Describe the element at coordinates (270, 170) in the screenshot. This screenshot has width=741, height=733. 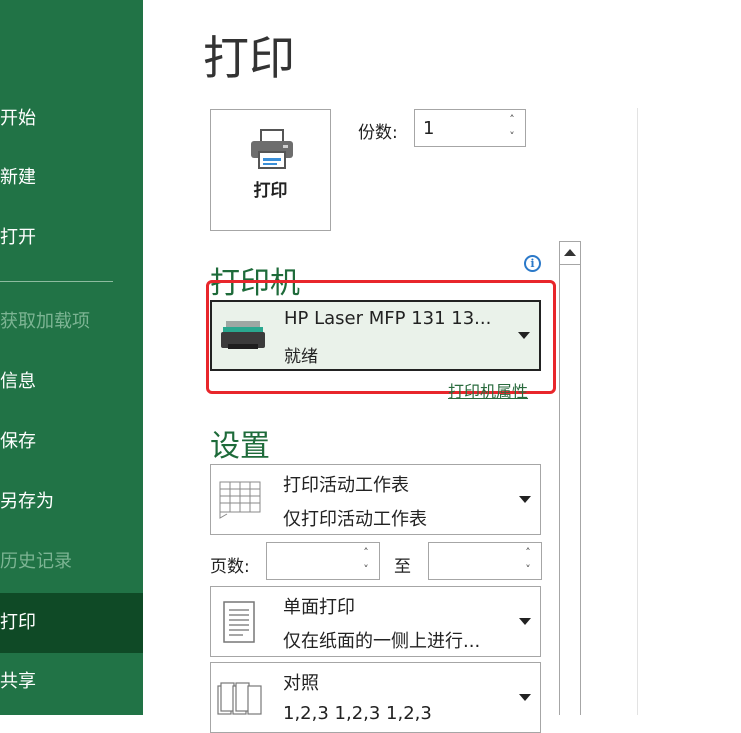
I see `print-button: 打印` at that location.